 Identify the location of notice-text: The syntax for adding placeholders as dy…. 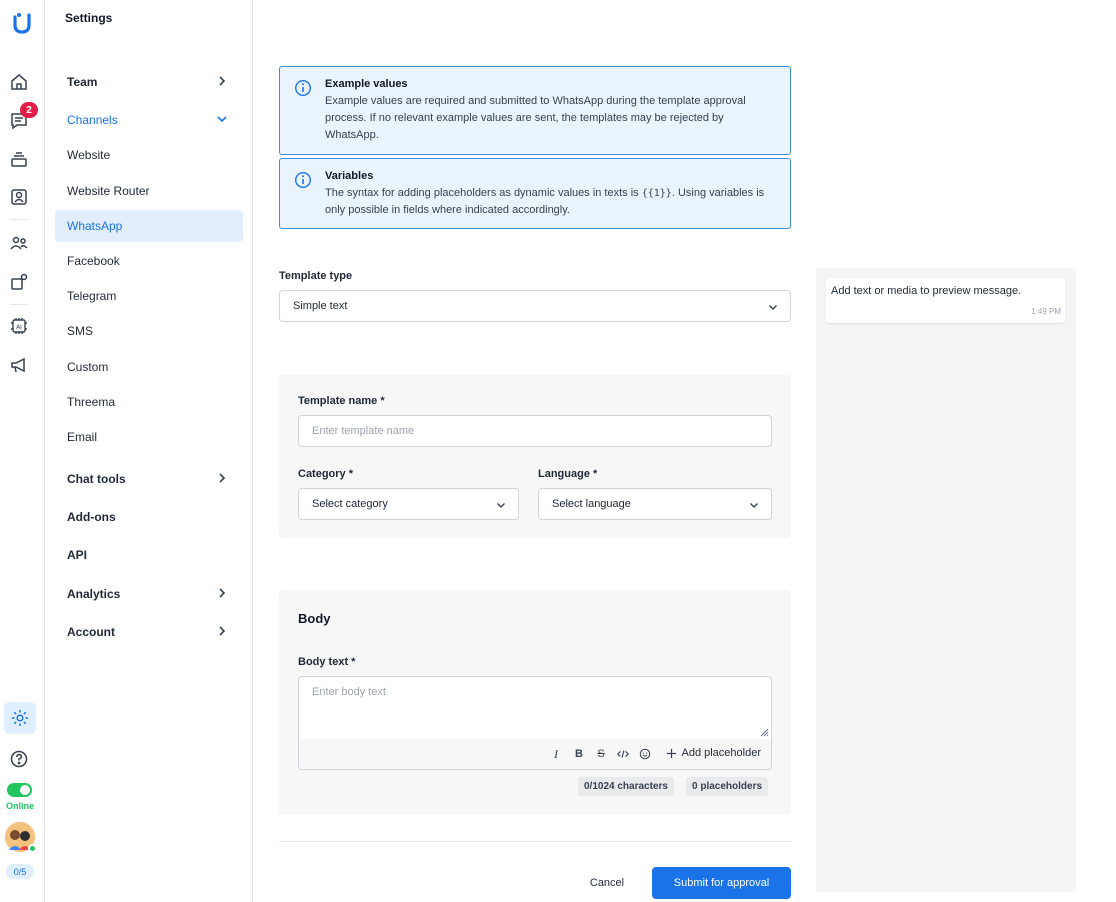
(550, 202).